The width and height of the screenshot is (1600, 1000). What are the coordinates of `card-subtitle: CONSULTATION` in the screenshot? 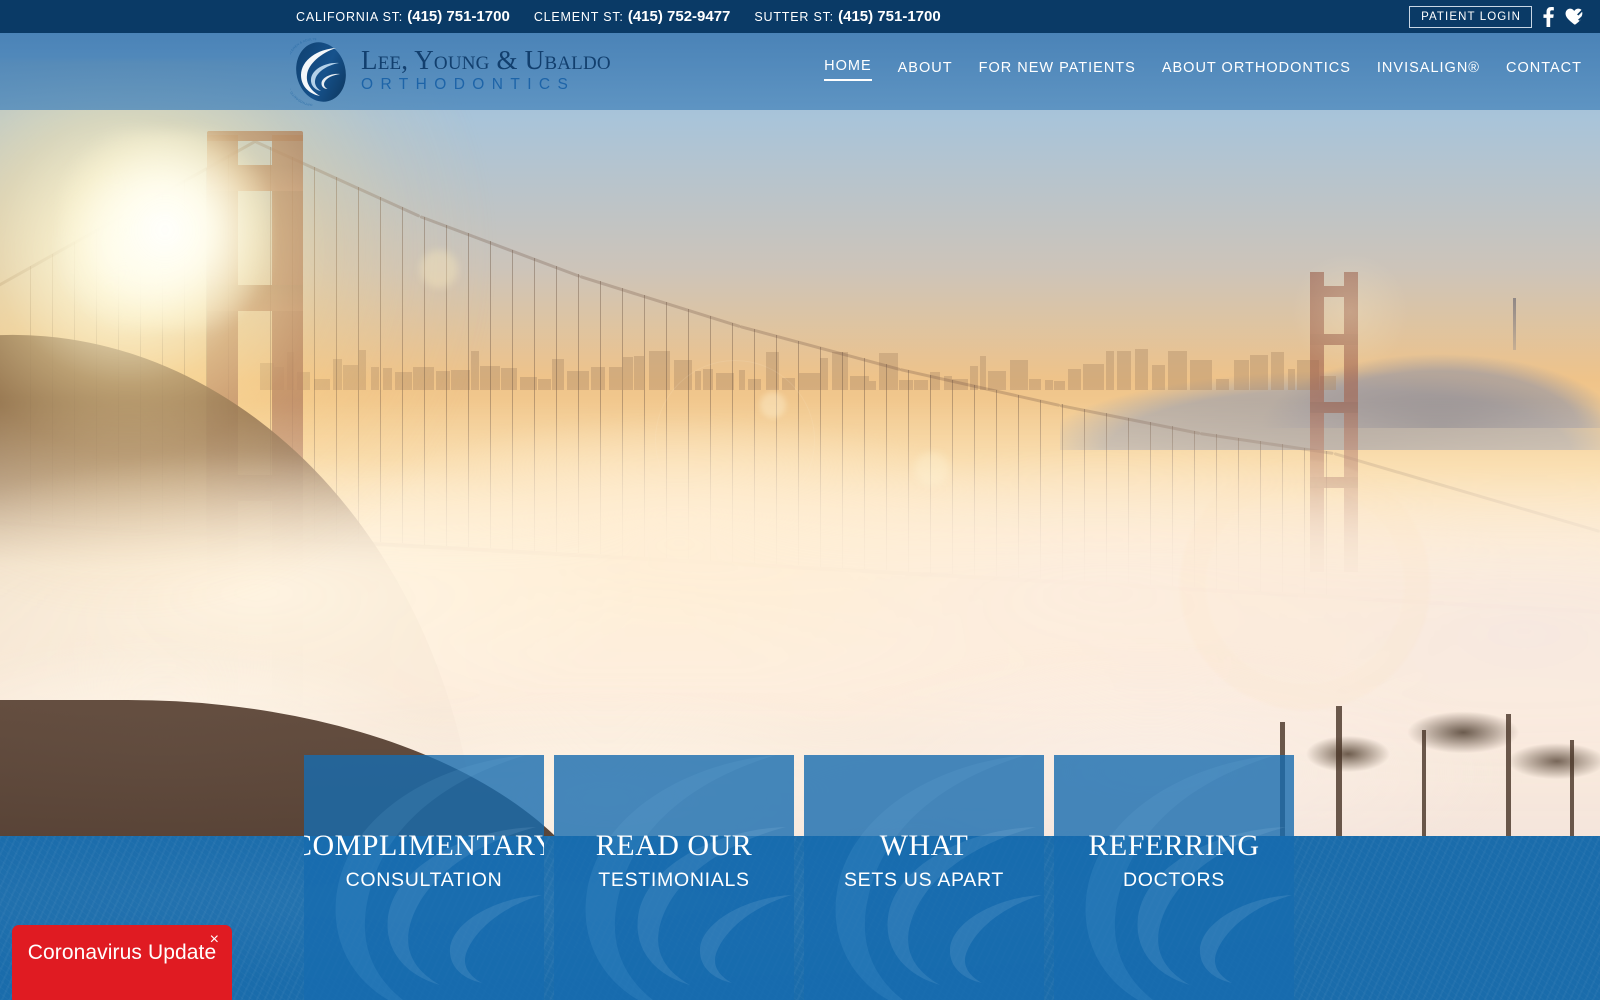 It's located at (424, 879).